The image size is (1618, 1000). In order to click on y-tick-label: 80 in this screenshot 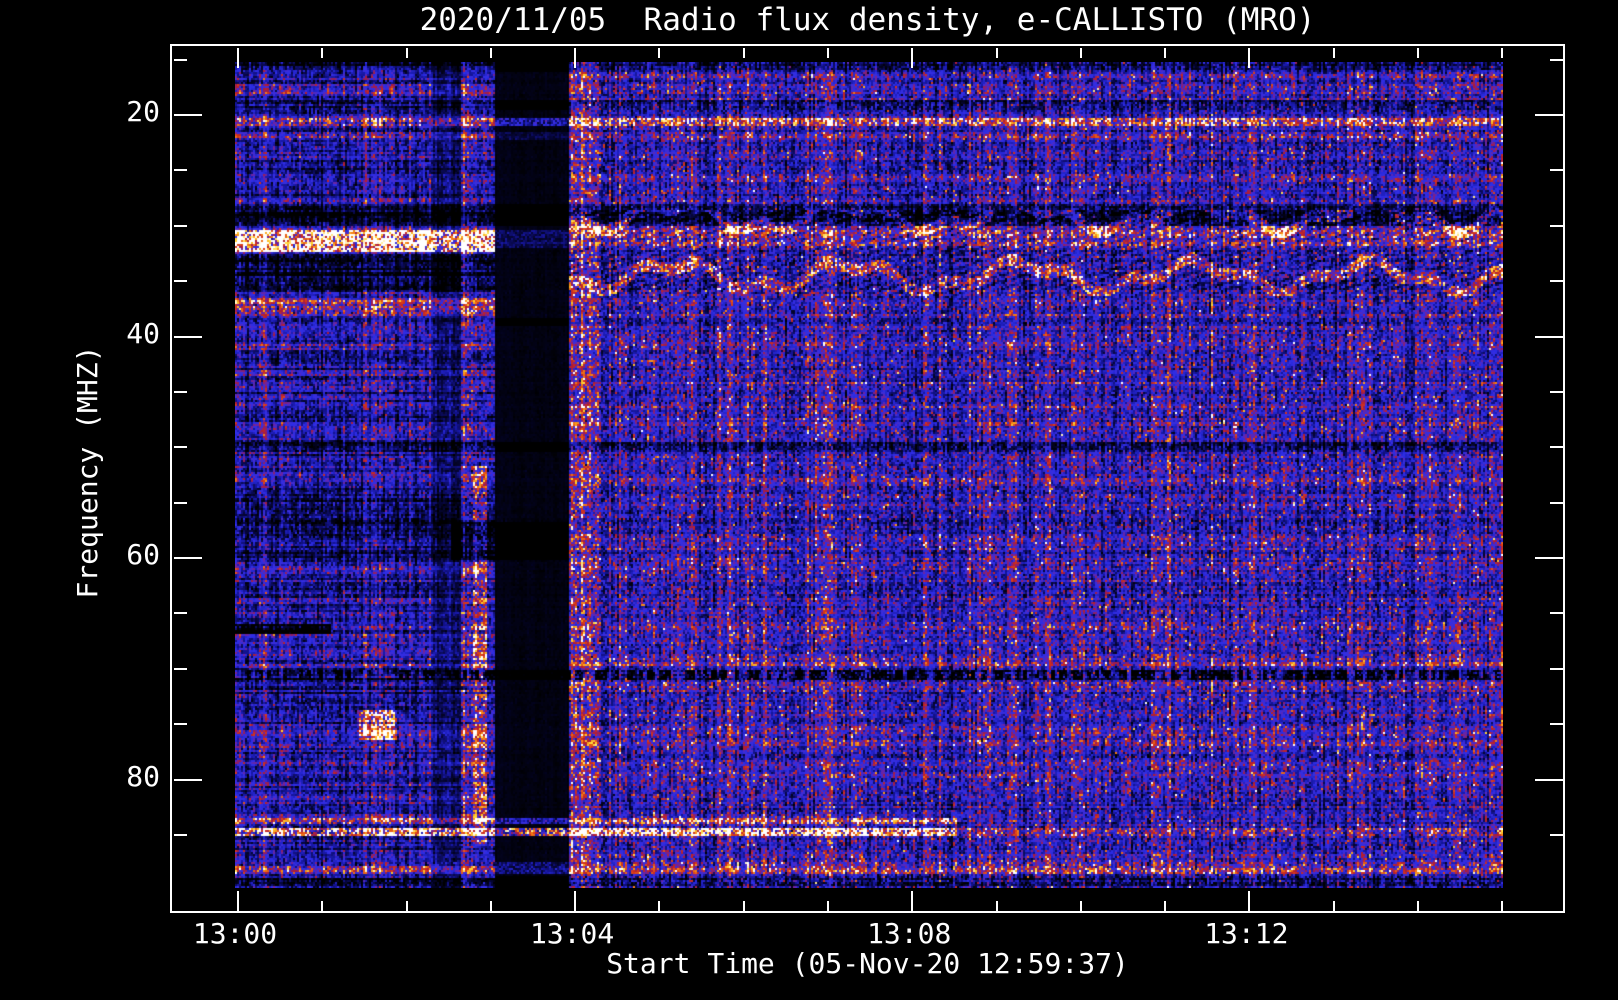, I will do `click(143, 776)`.